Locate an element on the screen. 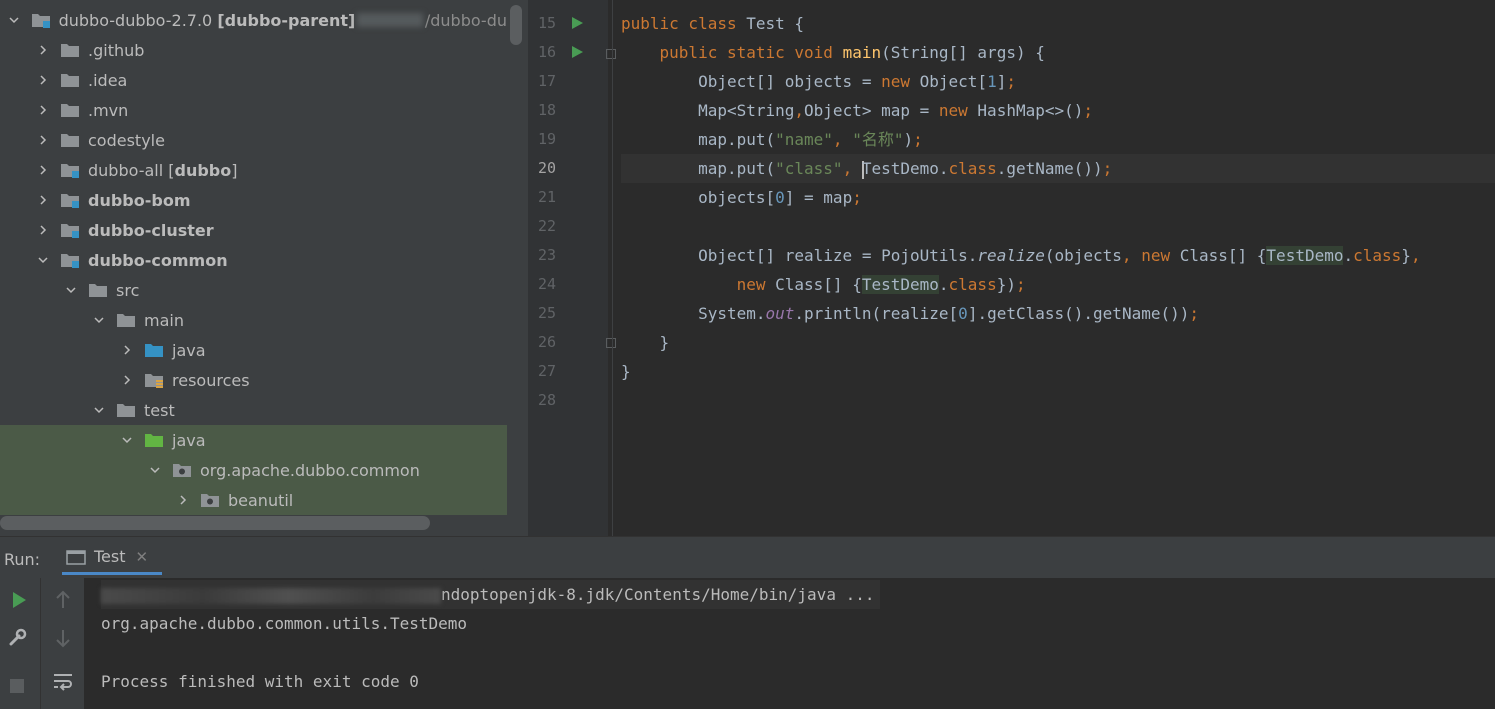  gutter-divider is located at coordinates (612, 268).